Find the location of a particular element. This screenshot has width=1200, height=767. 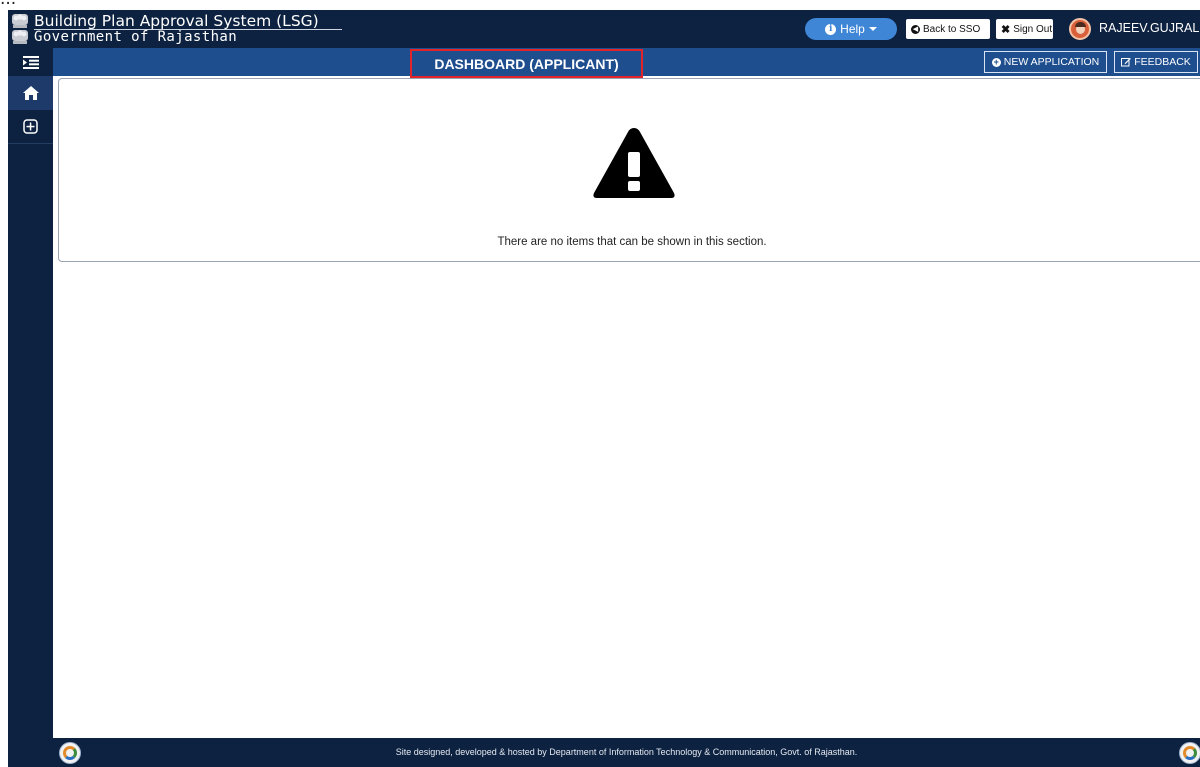

sidebar-item-home is located at coordinates (30, 93).